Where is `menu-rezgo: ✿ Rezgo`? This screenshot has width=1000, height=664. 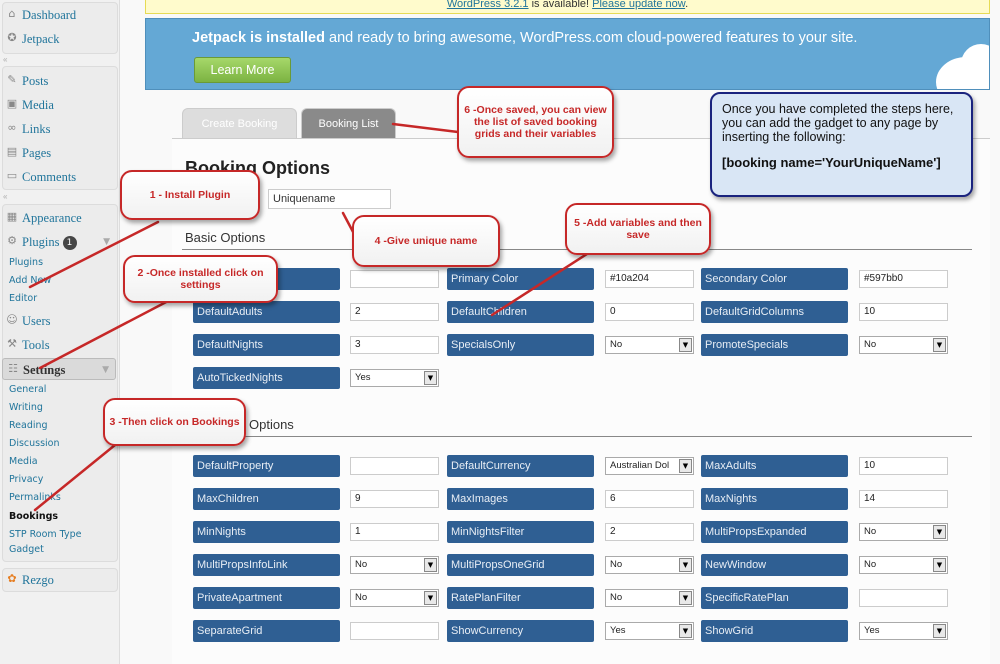
menu-rezgo: ✿ Rezgo is located at coordinates (59, 580).